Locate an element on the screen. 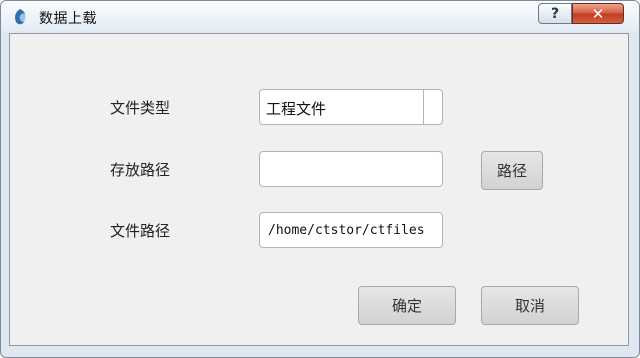  file-path-input is located at coordinates (351, 230).